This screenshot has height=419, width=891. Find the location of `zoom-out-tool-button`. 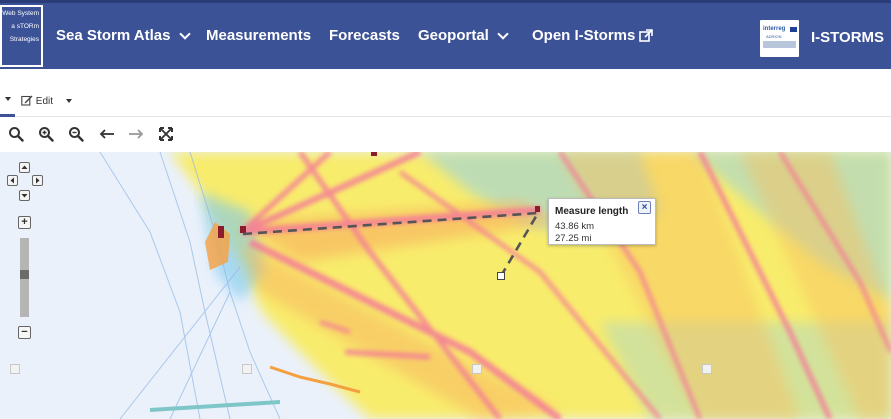

zoom-out-tool-button is located at coordinates (76, 134).